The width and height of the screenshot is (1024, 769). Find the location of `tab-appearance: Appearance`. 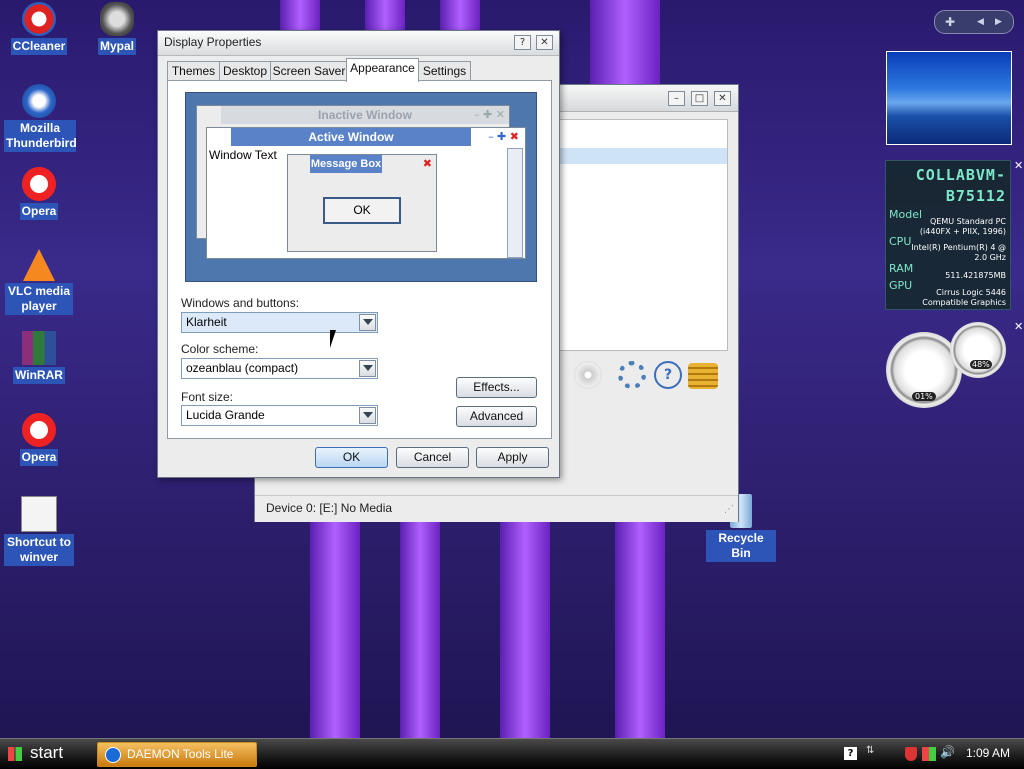

tab-appearance: Appearance is located at coordinates (382, 70).